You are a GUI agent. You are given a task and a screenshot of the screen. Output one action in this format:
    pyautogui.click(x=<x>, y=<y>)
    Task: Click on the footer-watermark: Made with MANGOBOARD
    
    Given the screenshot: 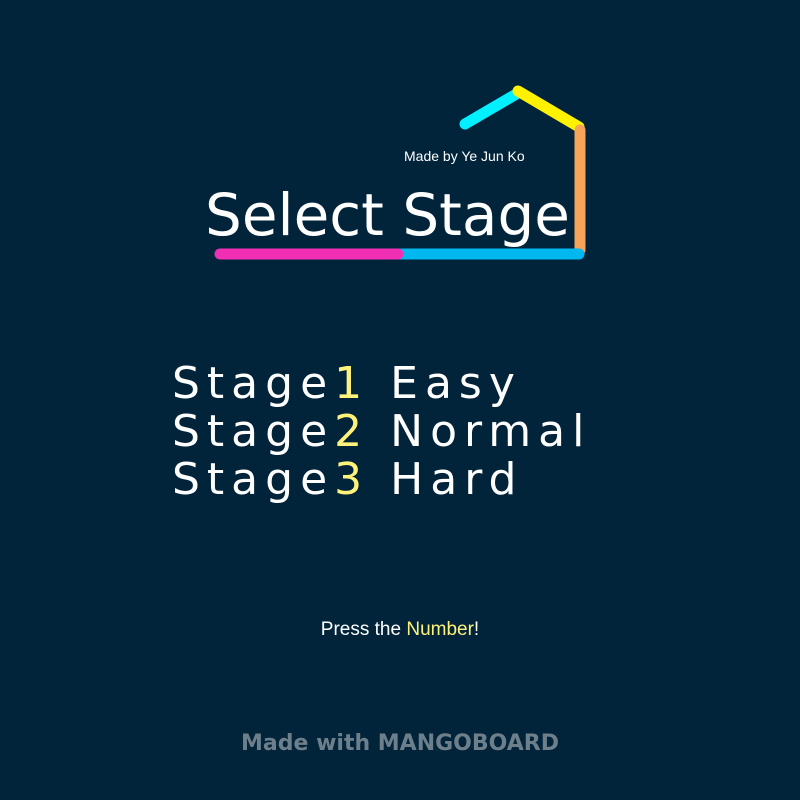 What is the action you would take?
    pyautogui.click(x=400, y=743)
    